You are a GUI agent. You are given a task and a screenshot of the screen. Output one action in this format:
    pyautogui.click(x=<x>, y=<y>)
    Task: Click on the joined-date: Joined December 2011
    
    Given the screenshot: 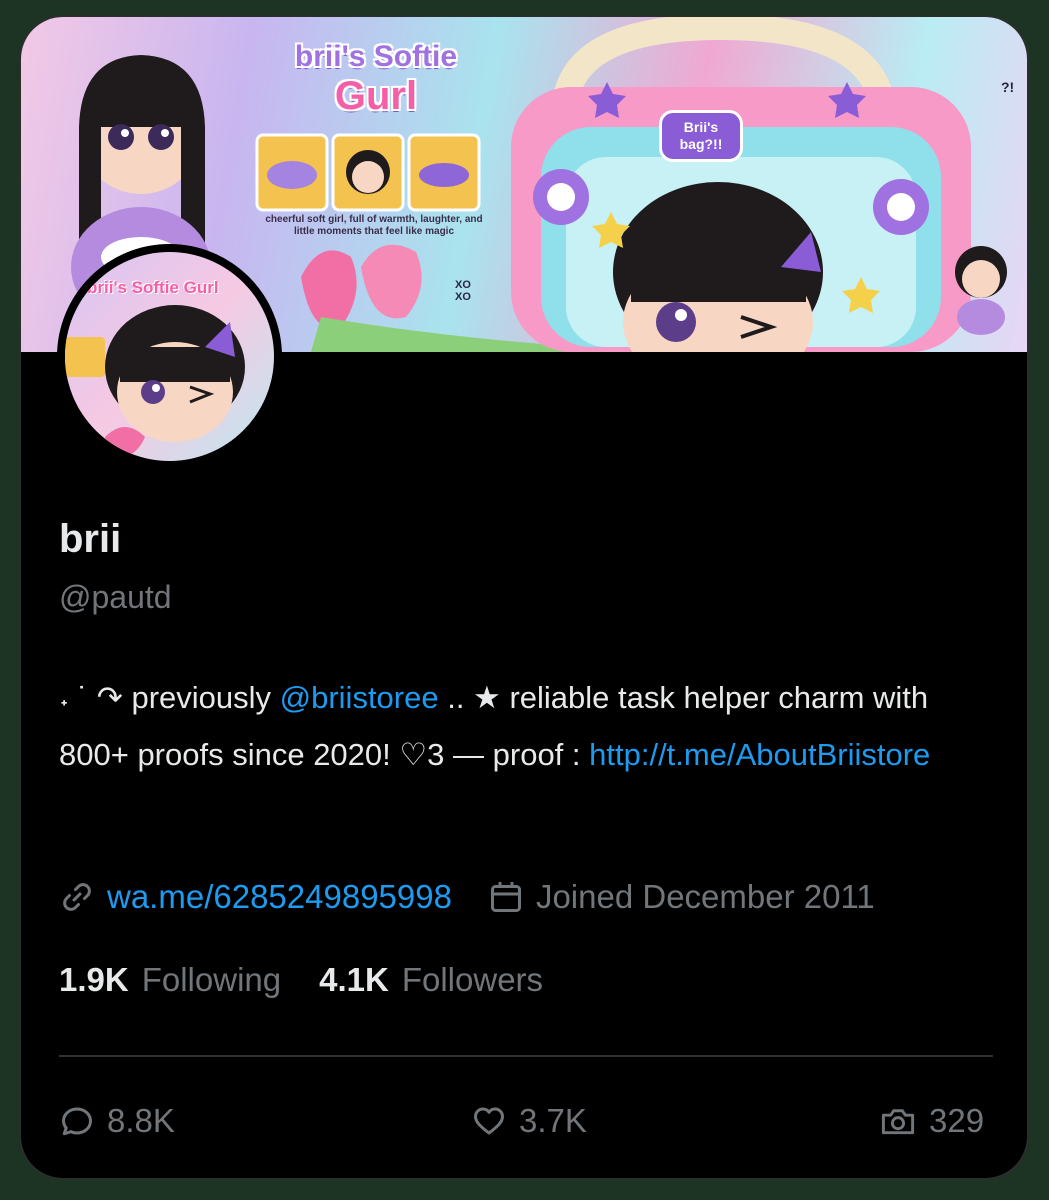 What is the action you would take?
    pyautogui.click(x=705, y=896)
    